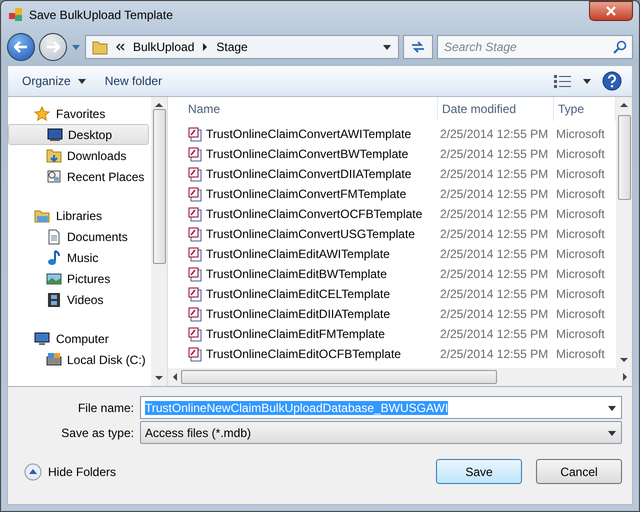 The image size is (640, 512). Describe the element at coordinates (232, 47) in the screenshot. I see `breadcrumb: Stage` at that location.